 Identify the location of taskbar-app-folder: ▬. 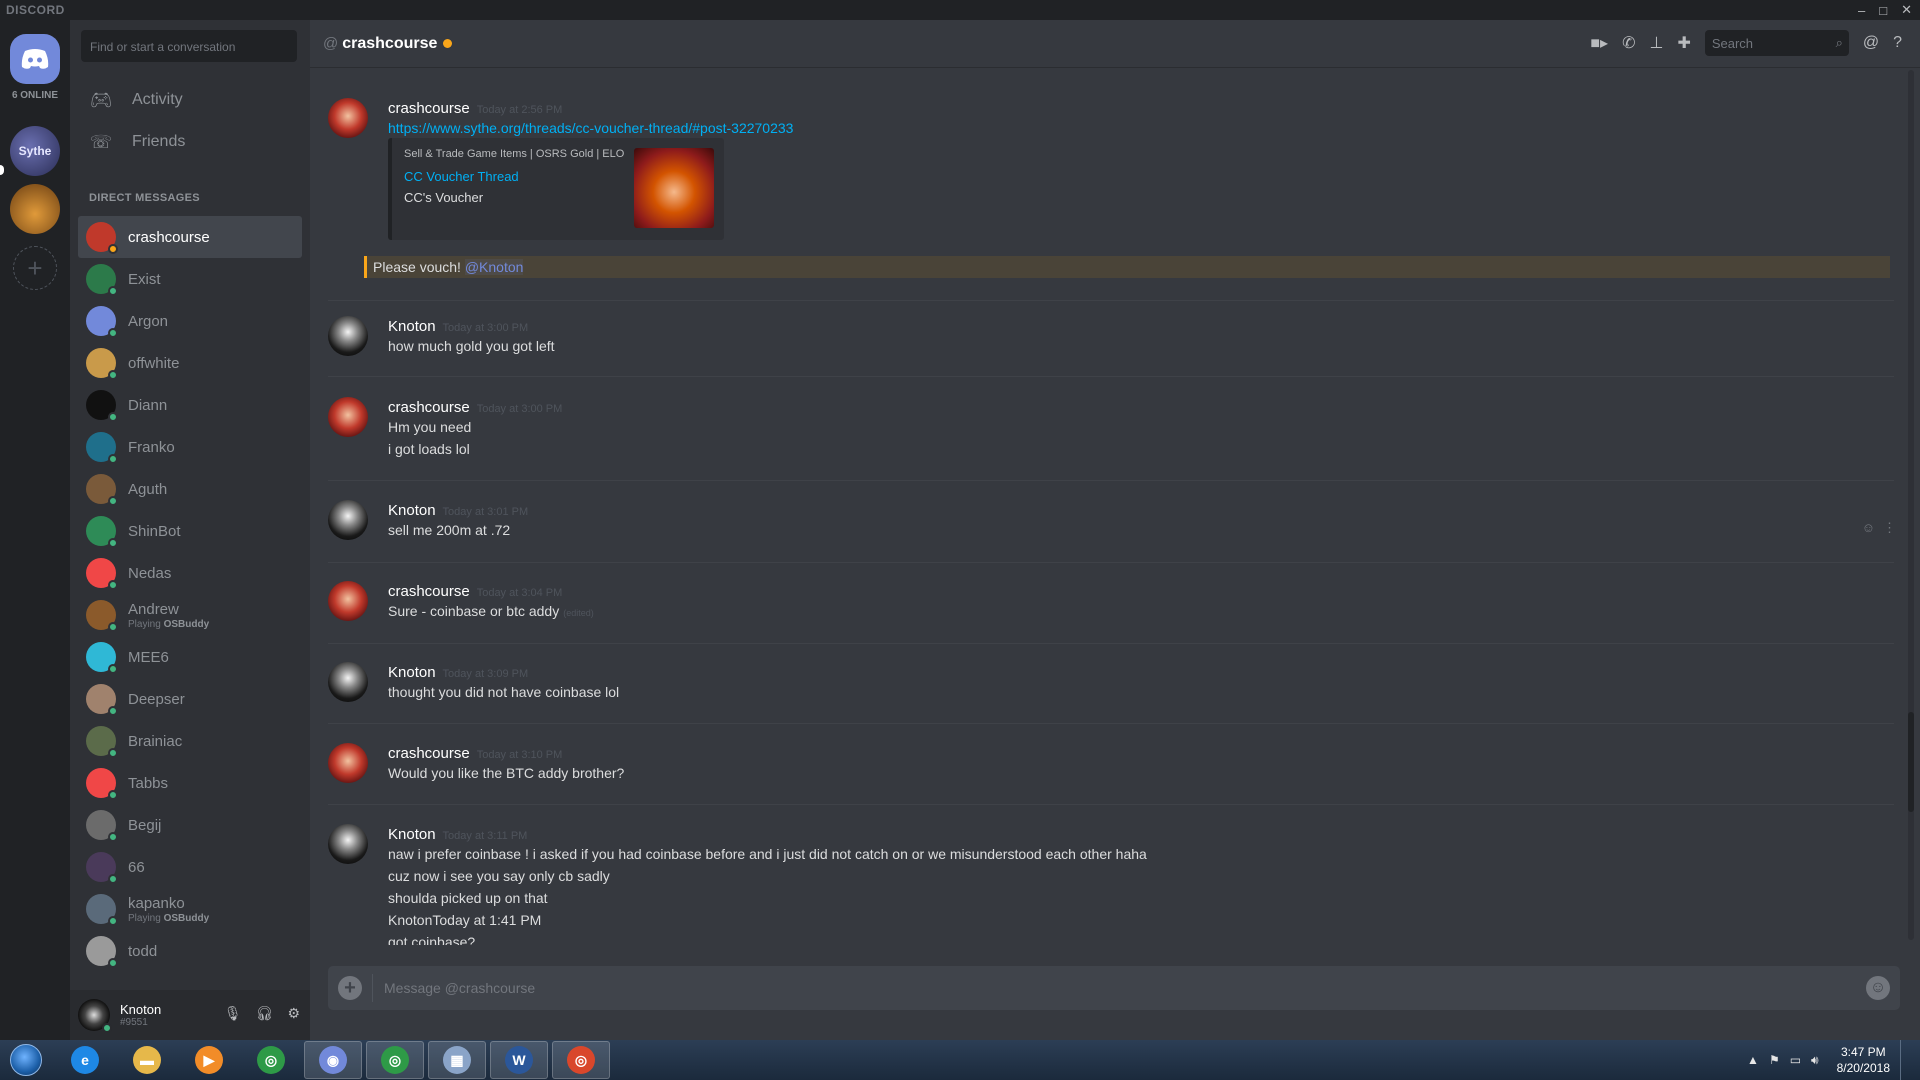
(147, 1060).